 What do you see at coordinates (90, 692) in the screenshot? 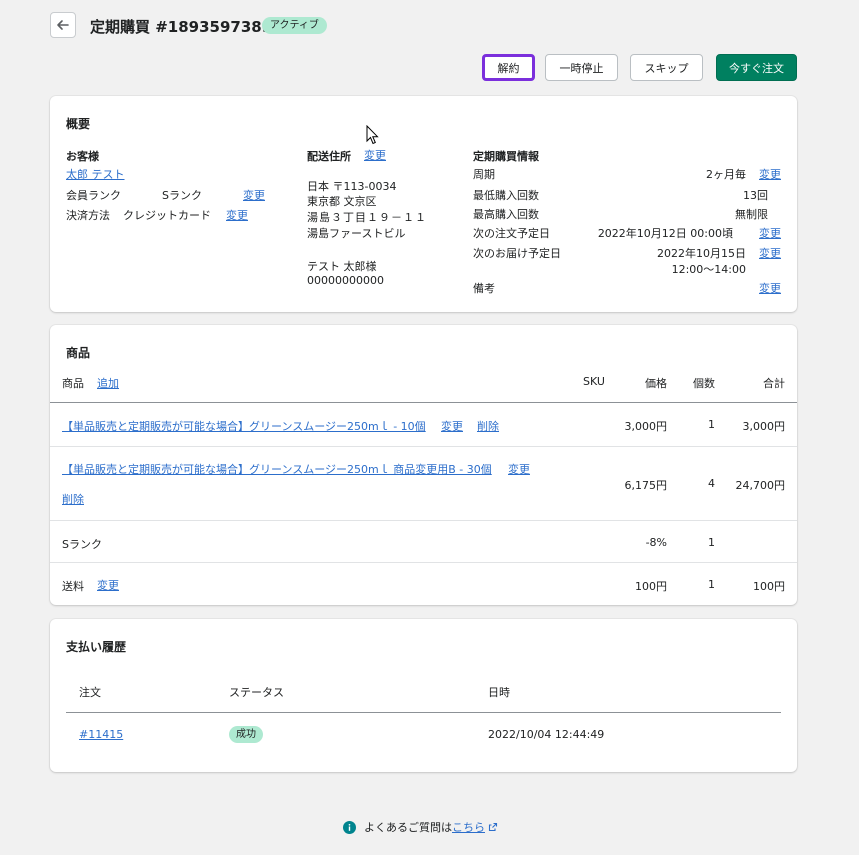
I see `col-order: 注文` at bounding box center [90, 692].